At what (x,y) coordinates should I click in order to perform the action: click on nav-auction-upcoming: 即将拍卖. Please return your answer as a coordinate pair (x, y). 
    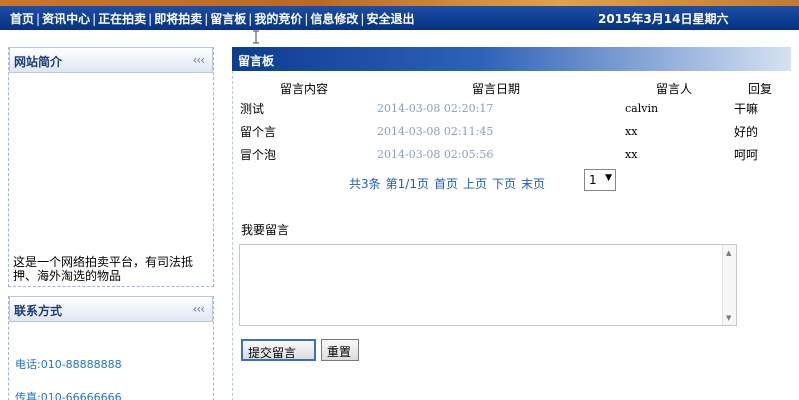
    Looking at the image, I should click on (178, 19).